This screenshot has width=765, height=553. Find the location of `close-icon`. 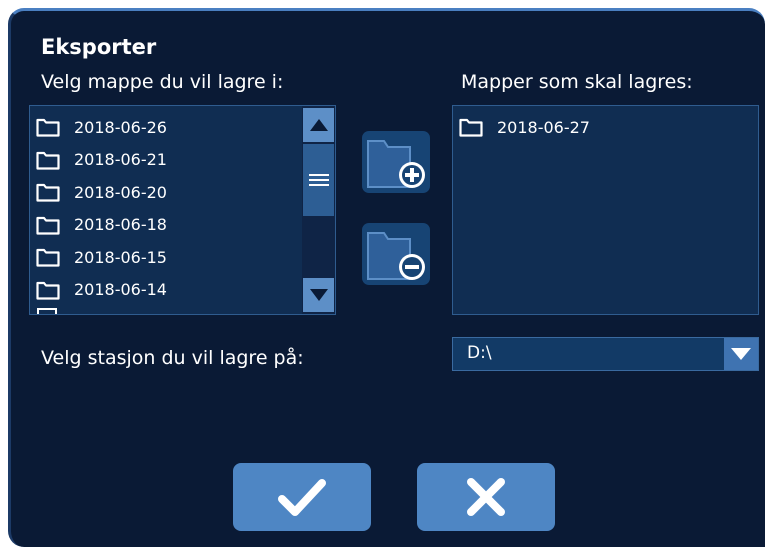

close-icon is located at coordinates (486, 497).